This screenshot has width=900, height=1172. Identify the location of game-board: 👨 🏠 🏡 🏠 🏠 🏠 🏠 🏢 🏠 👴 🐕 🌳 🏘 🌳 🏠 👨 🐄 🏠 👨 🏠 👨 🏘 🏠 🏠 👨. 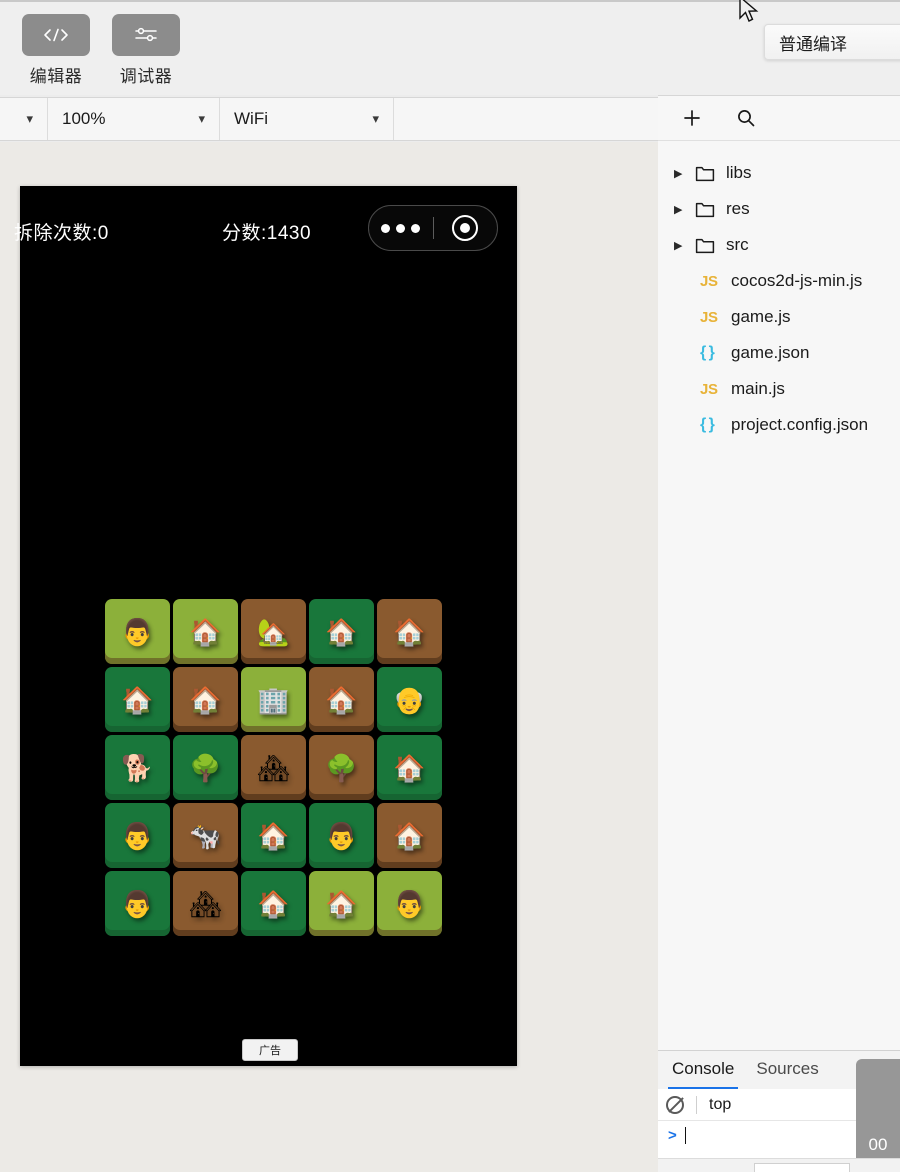
(275, 769).